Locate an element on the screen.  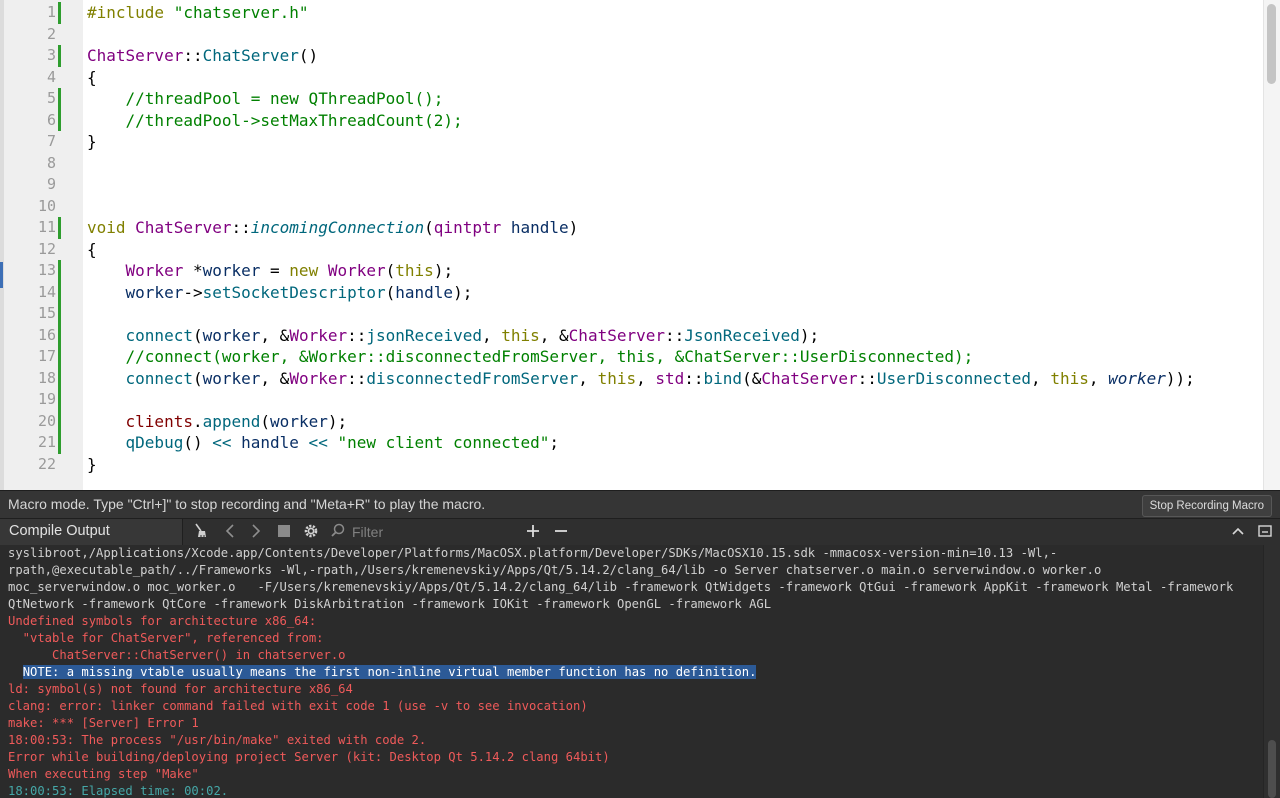
line-number: 4 is located at coordinates (51, 76).